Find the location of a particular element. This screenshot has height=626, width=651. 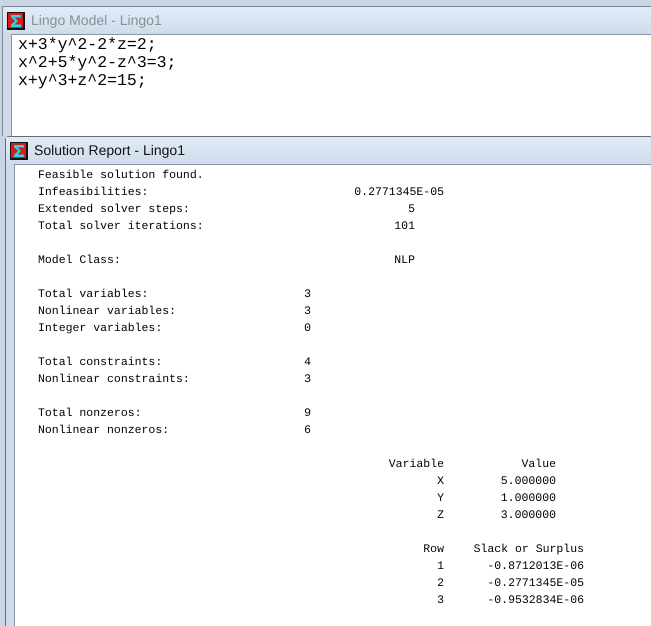

column-header: Value is located at coordinates (538, 465).